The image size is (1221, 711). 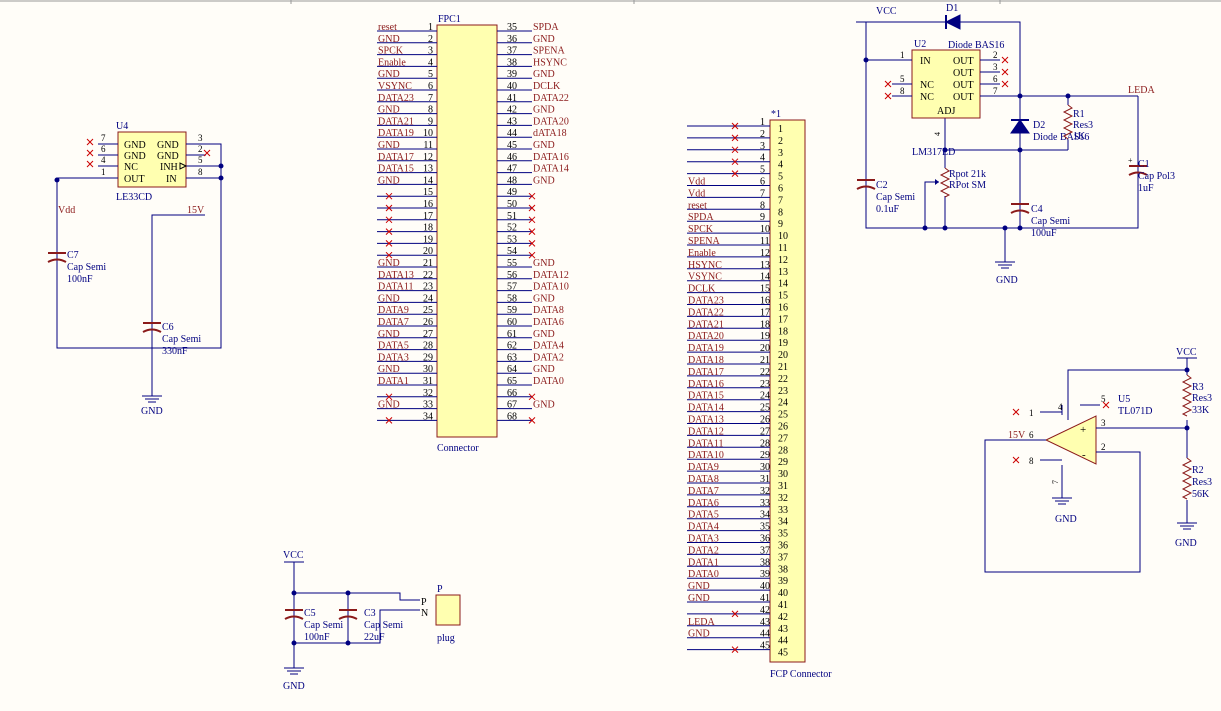 I want to click on fpc1-pin-number: 61, so click(x=512, y=334).